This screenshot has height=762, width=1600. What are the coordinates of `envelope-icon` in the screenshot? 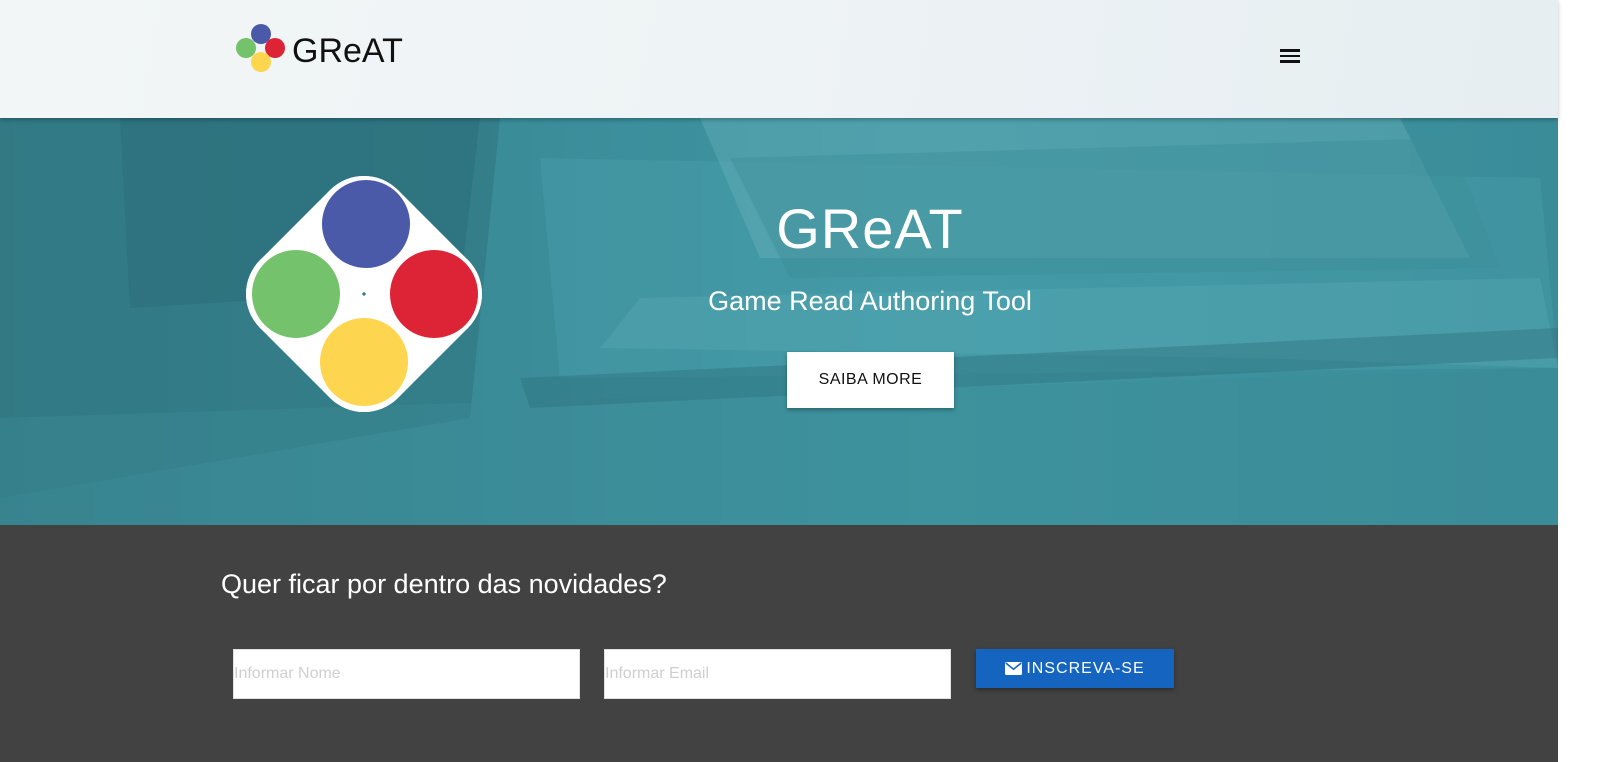 It's located at (1014, 668).